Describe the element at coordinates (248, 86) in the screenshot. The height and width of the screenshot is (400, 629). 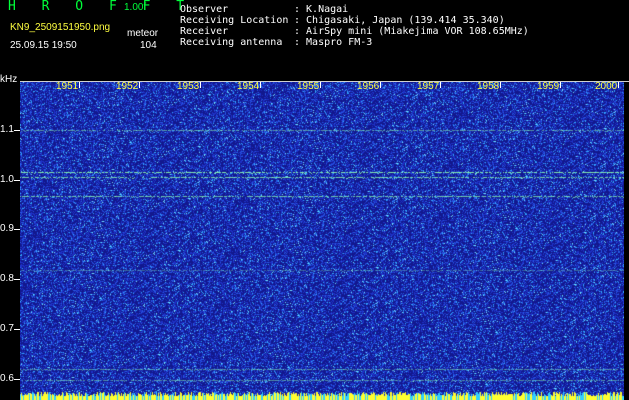
I see `x-tick-label: 1954` at that location.